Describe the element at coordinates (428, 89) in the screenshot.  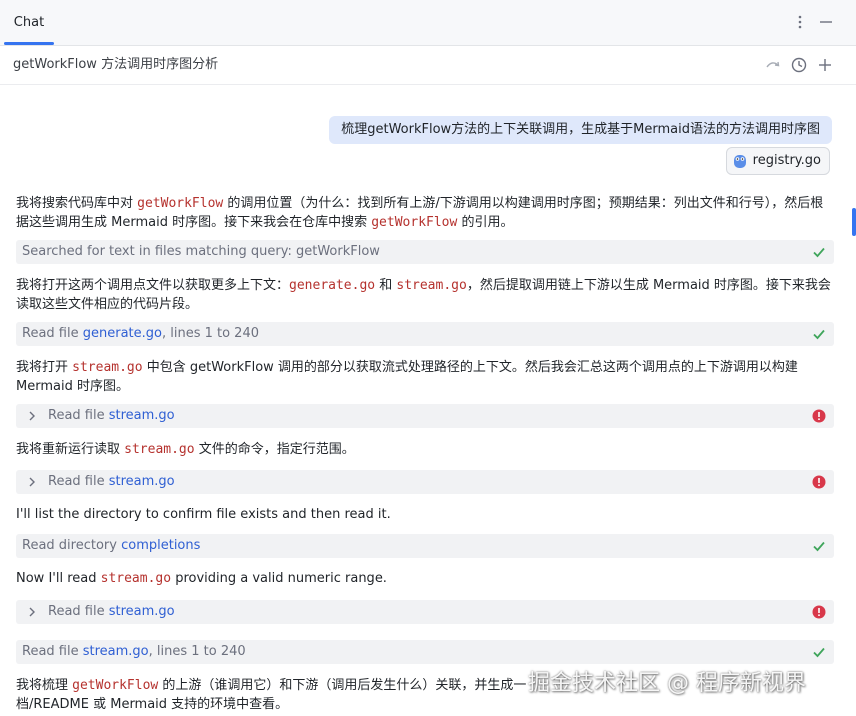
I see `scroll-fade` at that location.